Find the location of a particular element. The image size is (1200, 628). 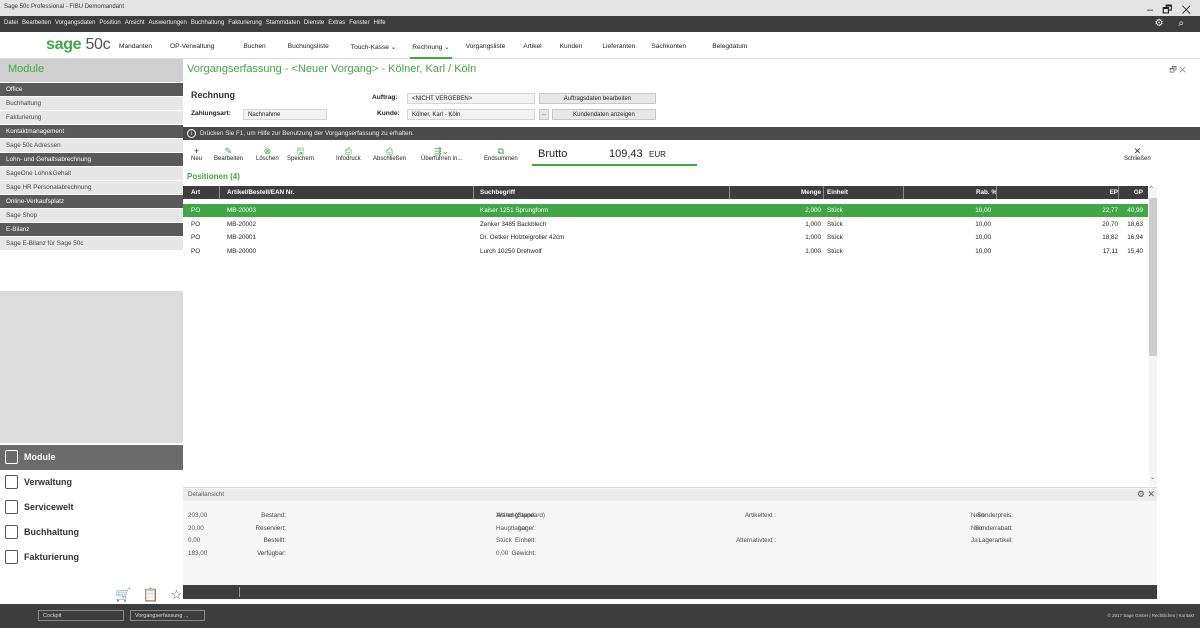

menu-item: Fakturierung is located at coordinates (245, 23).